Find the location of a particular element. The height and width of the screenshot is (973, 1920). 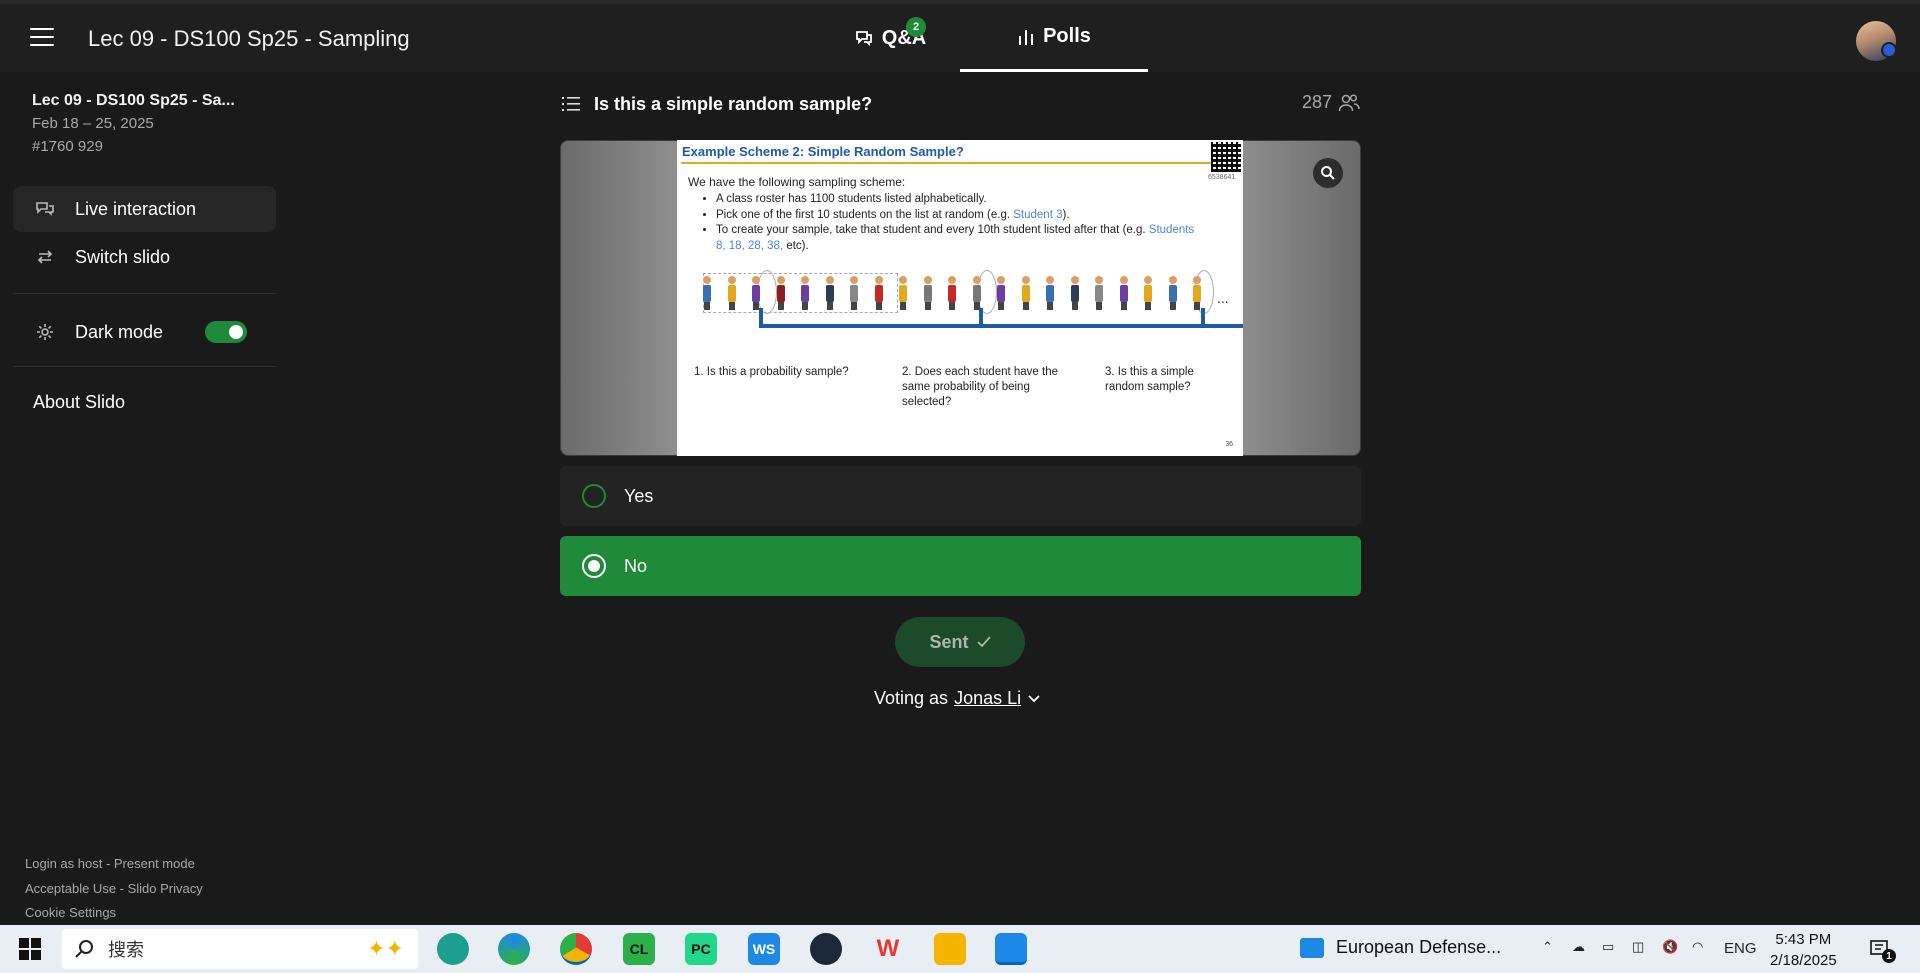

camera-icon: ◫ is located at coordinates (1638, 947).